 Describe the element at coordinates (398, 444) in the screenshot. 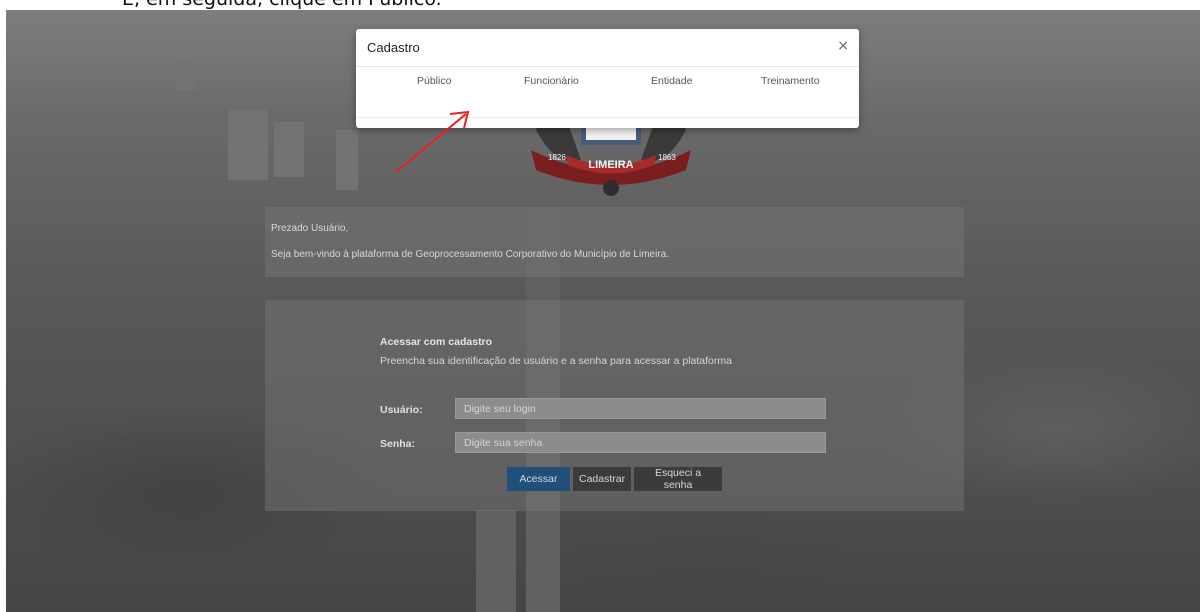

I see `password-label: Senha:` at that location.